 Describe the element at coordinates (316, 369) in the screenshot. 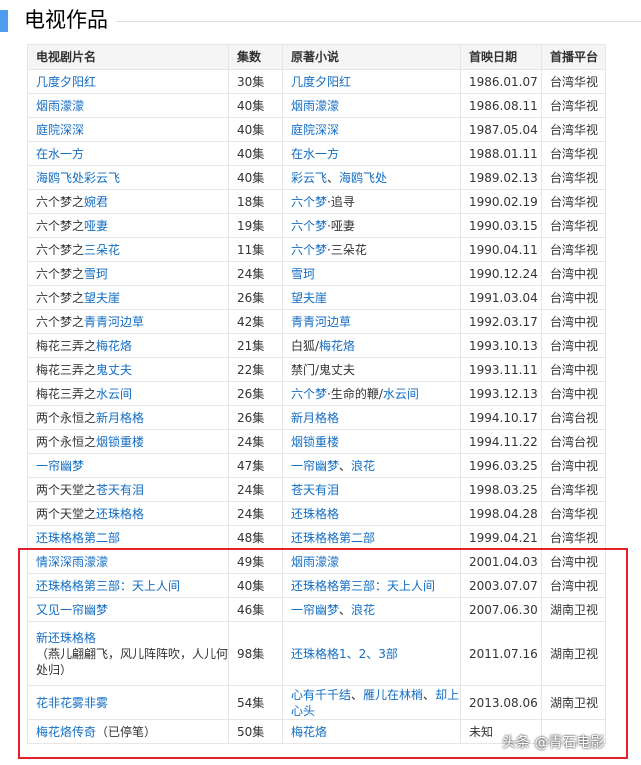

I see `table-row: 梅花三弄之鬼丈夫 22集 禁门/鬼丈夫 1993.11.11 台湾中视` at that location.